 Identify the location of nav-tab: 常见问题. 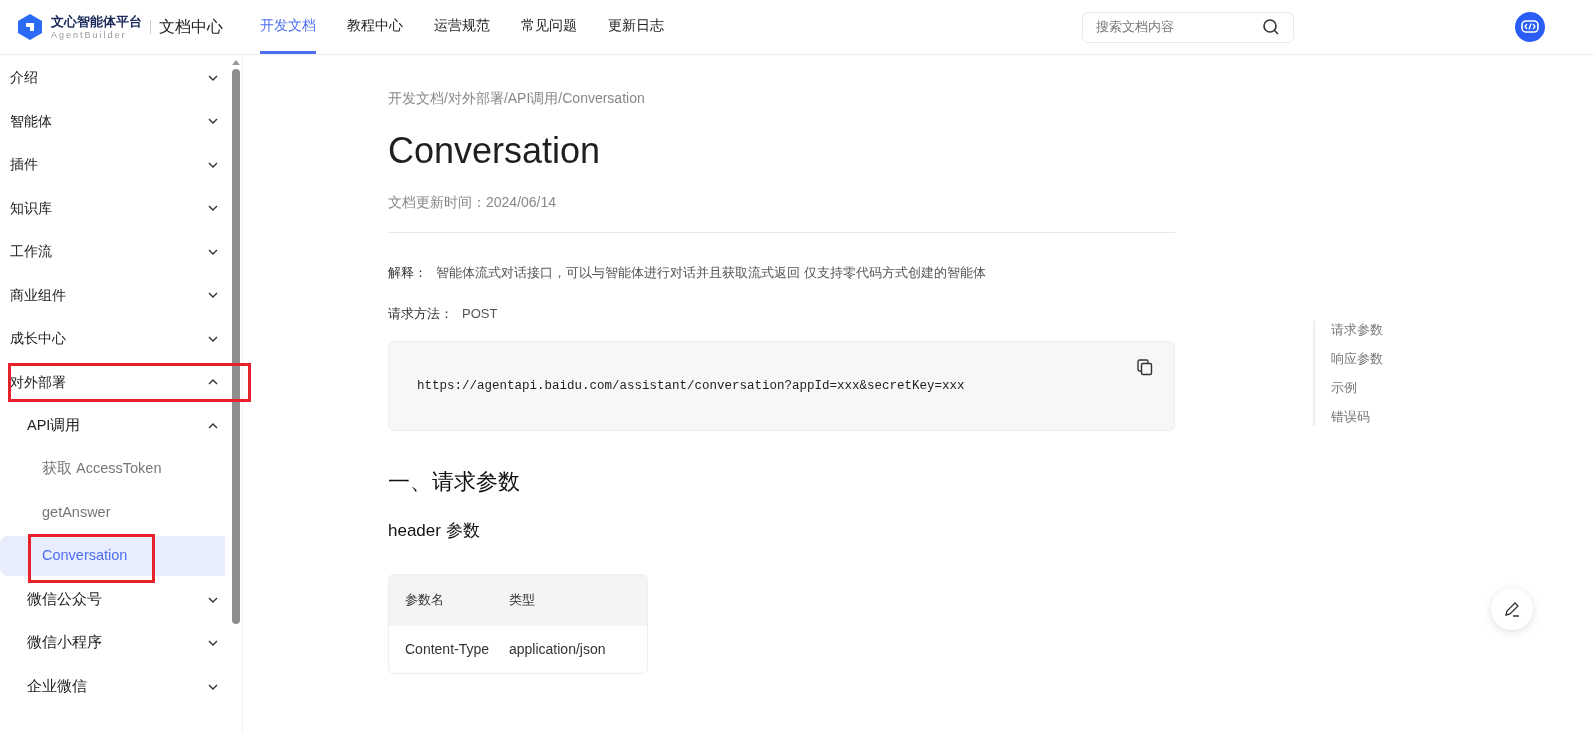
(549, 27).